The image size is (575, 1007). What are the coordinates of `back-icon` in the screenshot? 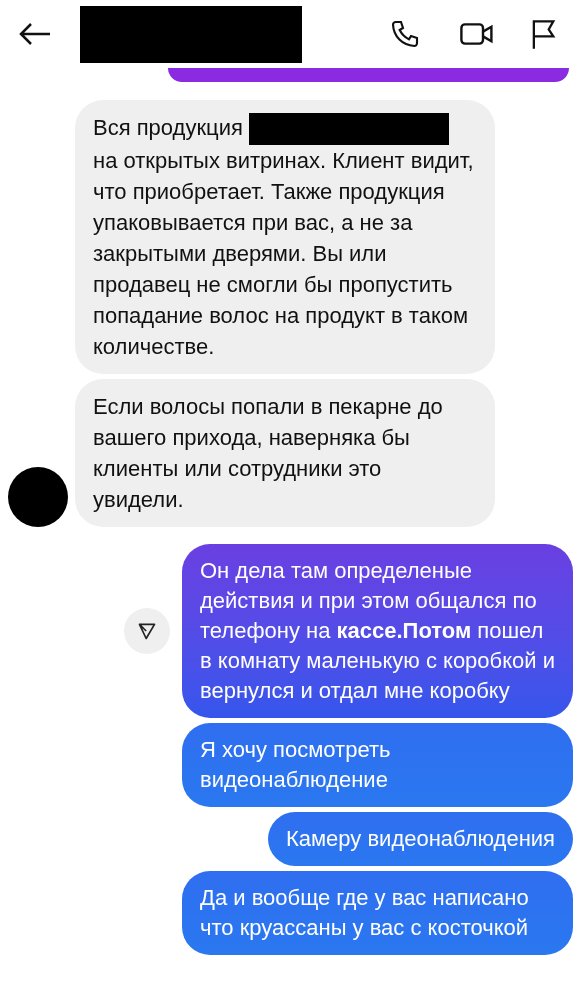 It's located at (35, 34).